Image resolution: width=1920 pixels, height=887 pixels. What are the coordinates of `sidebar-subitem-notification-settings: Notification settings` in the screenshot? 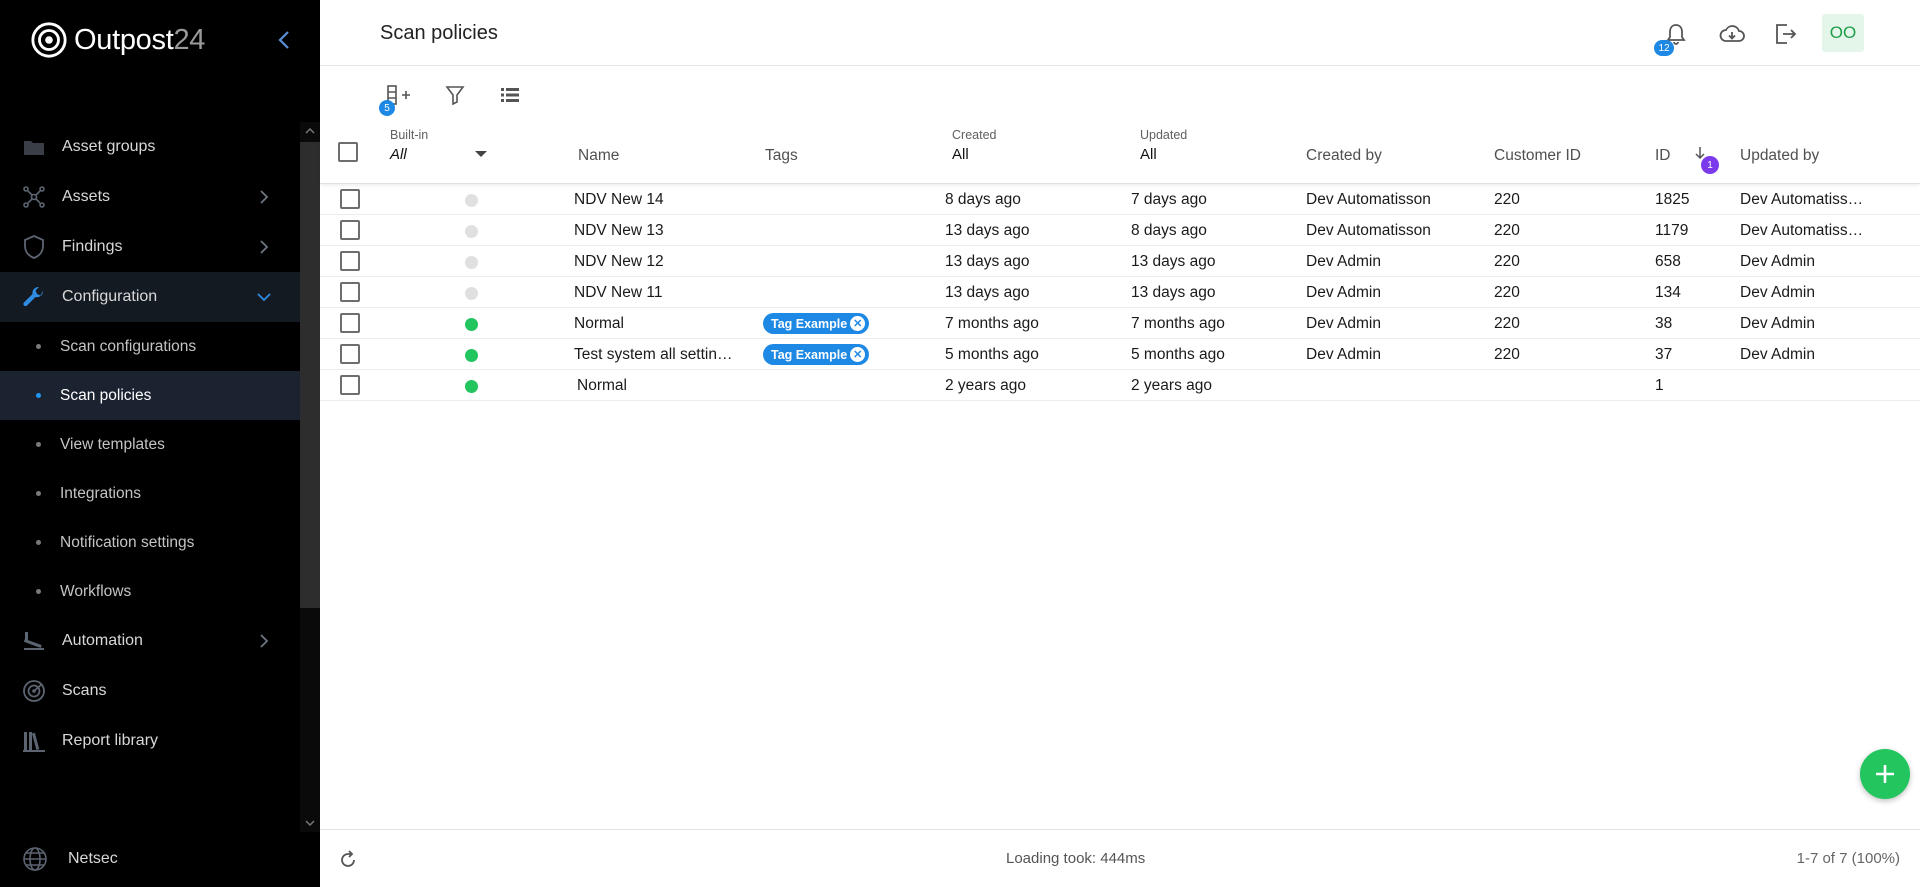 It's located at (150, 542).